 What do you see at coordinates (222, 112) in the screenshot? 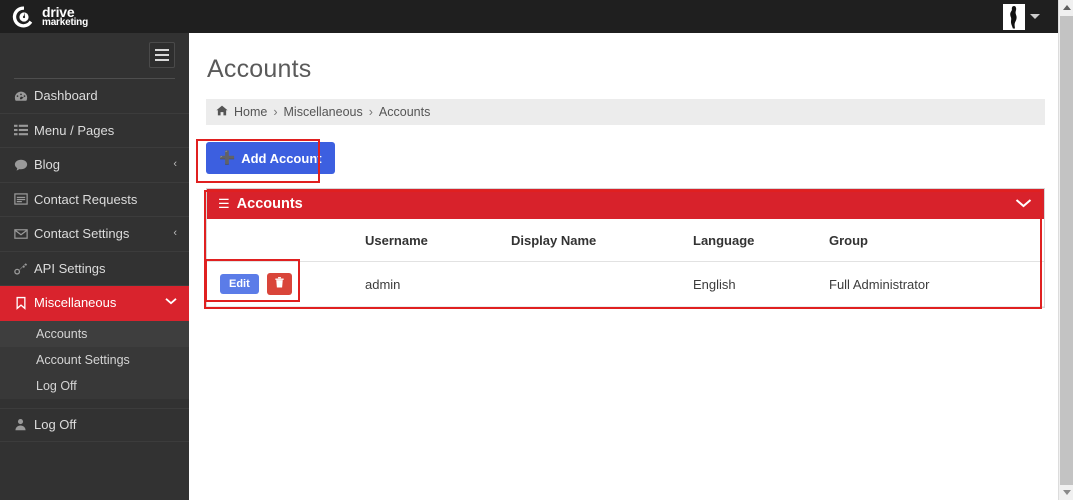
I see `home-icon` at bounding box center [222, 112].